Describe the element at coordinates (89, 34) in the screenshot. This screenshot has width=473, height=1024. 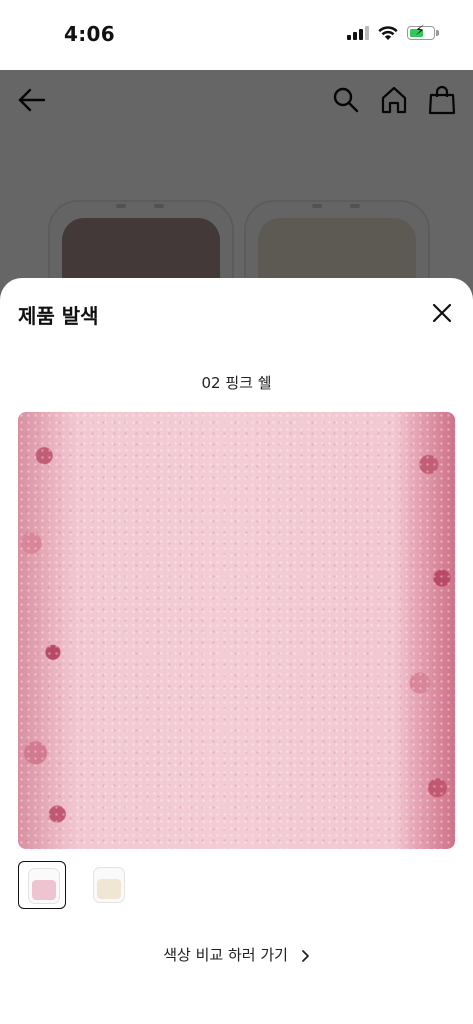
I see `status-time: 4:06` at that location.